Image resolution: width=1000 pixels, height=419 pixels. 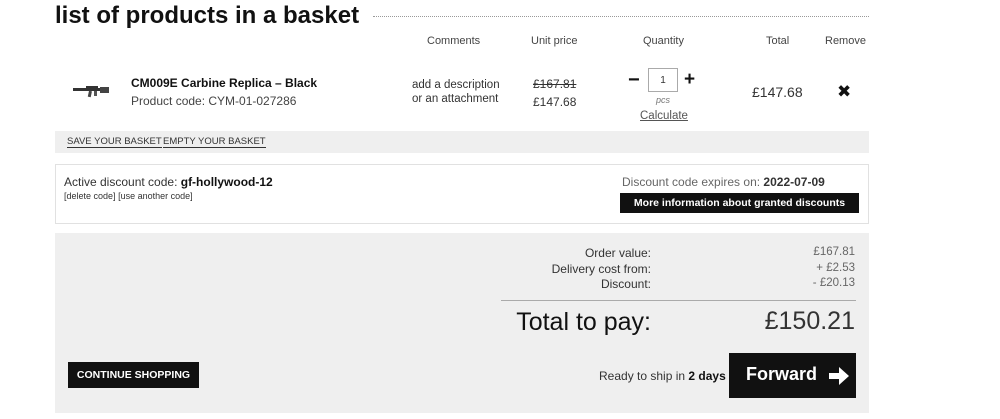 I want to click on empty-basket-link: EMPTY YOUR BASKET, so click(x=214, y=142).